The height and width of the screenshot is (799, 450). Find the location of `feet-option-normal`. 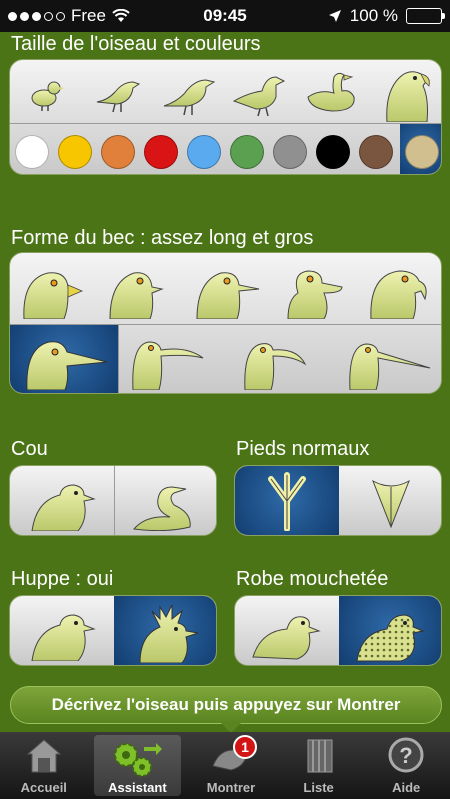

feet-option-normal is located at coordinates (287, 500).